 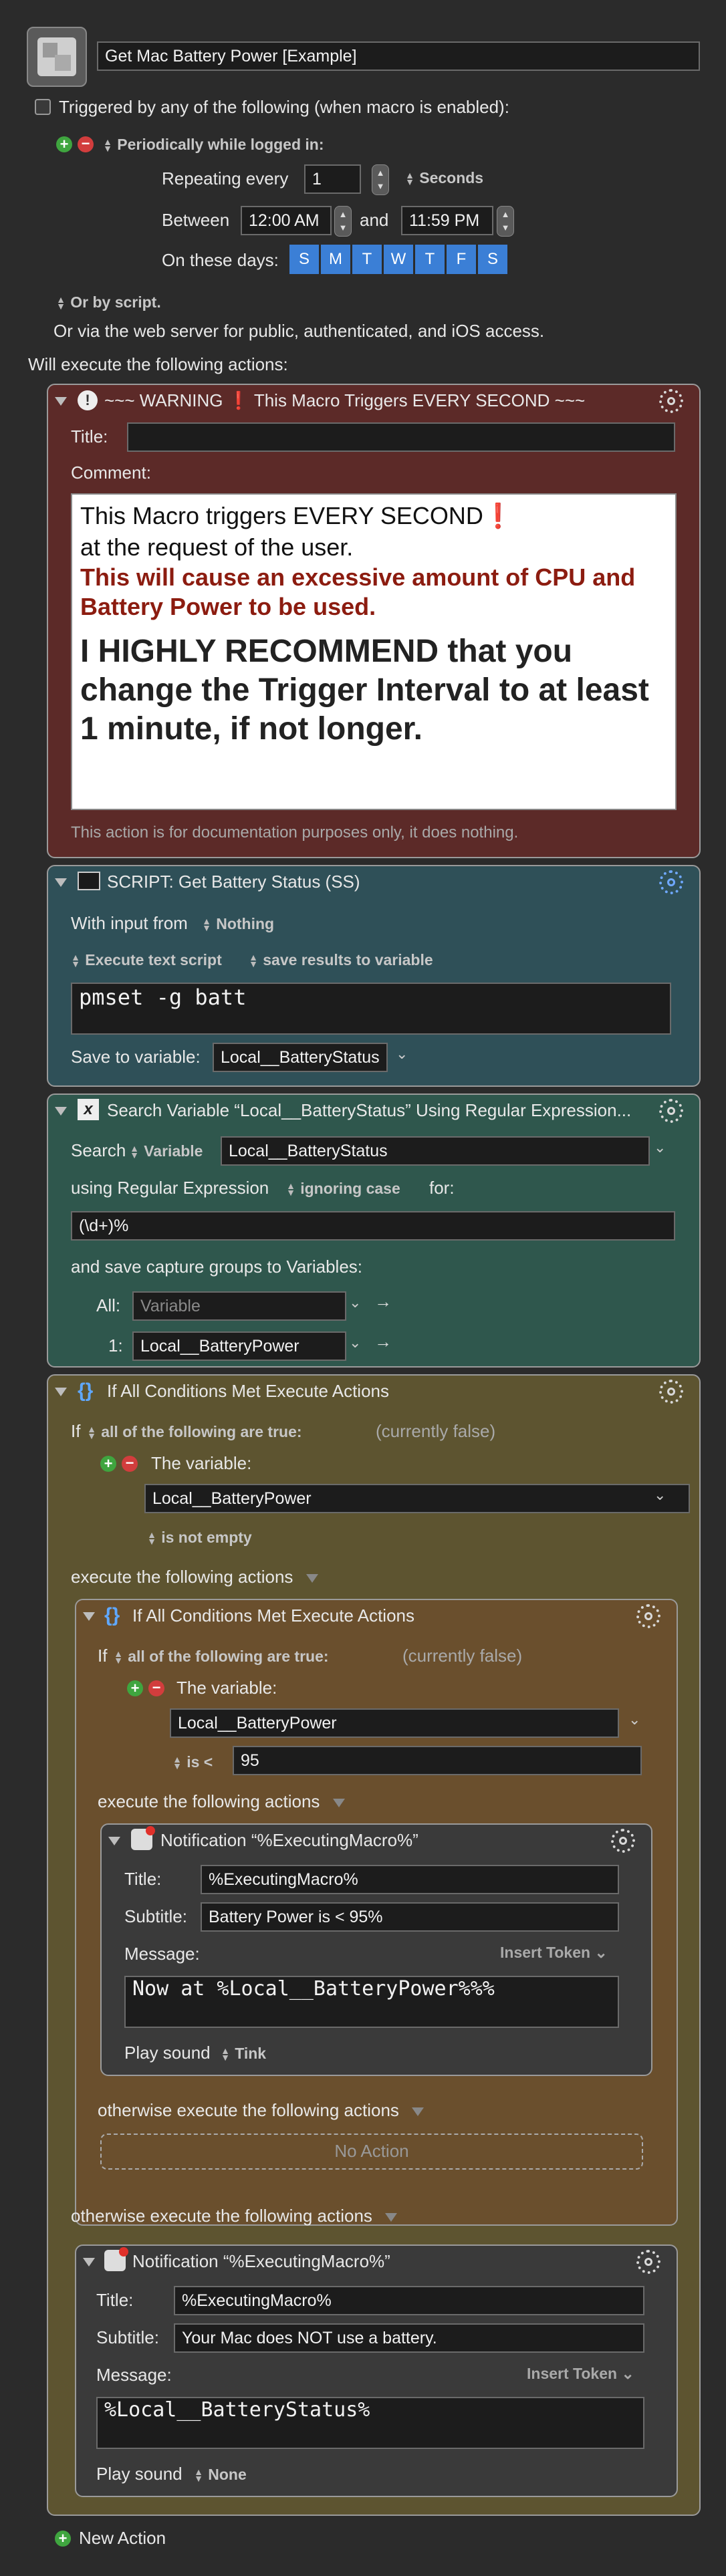 I want to click on all-label: All:, so click(x=108, y=1305).